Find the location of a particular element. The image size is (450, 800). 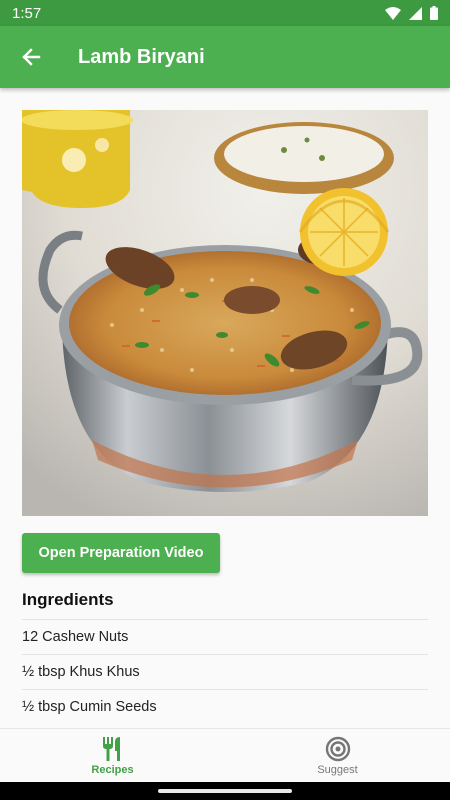

bottom-navigation: Recipes Suggest is located at coordinates (225, 755).